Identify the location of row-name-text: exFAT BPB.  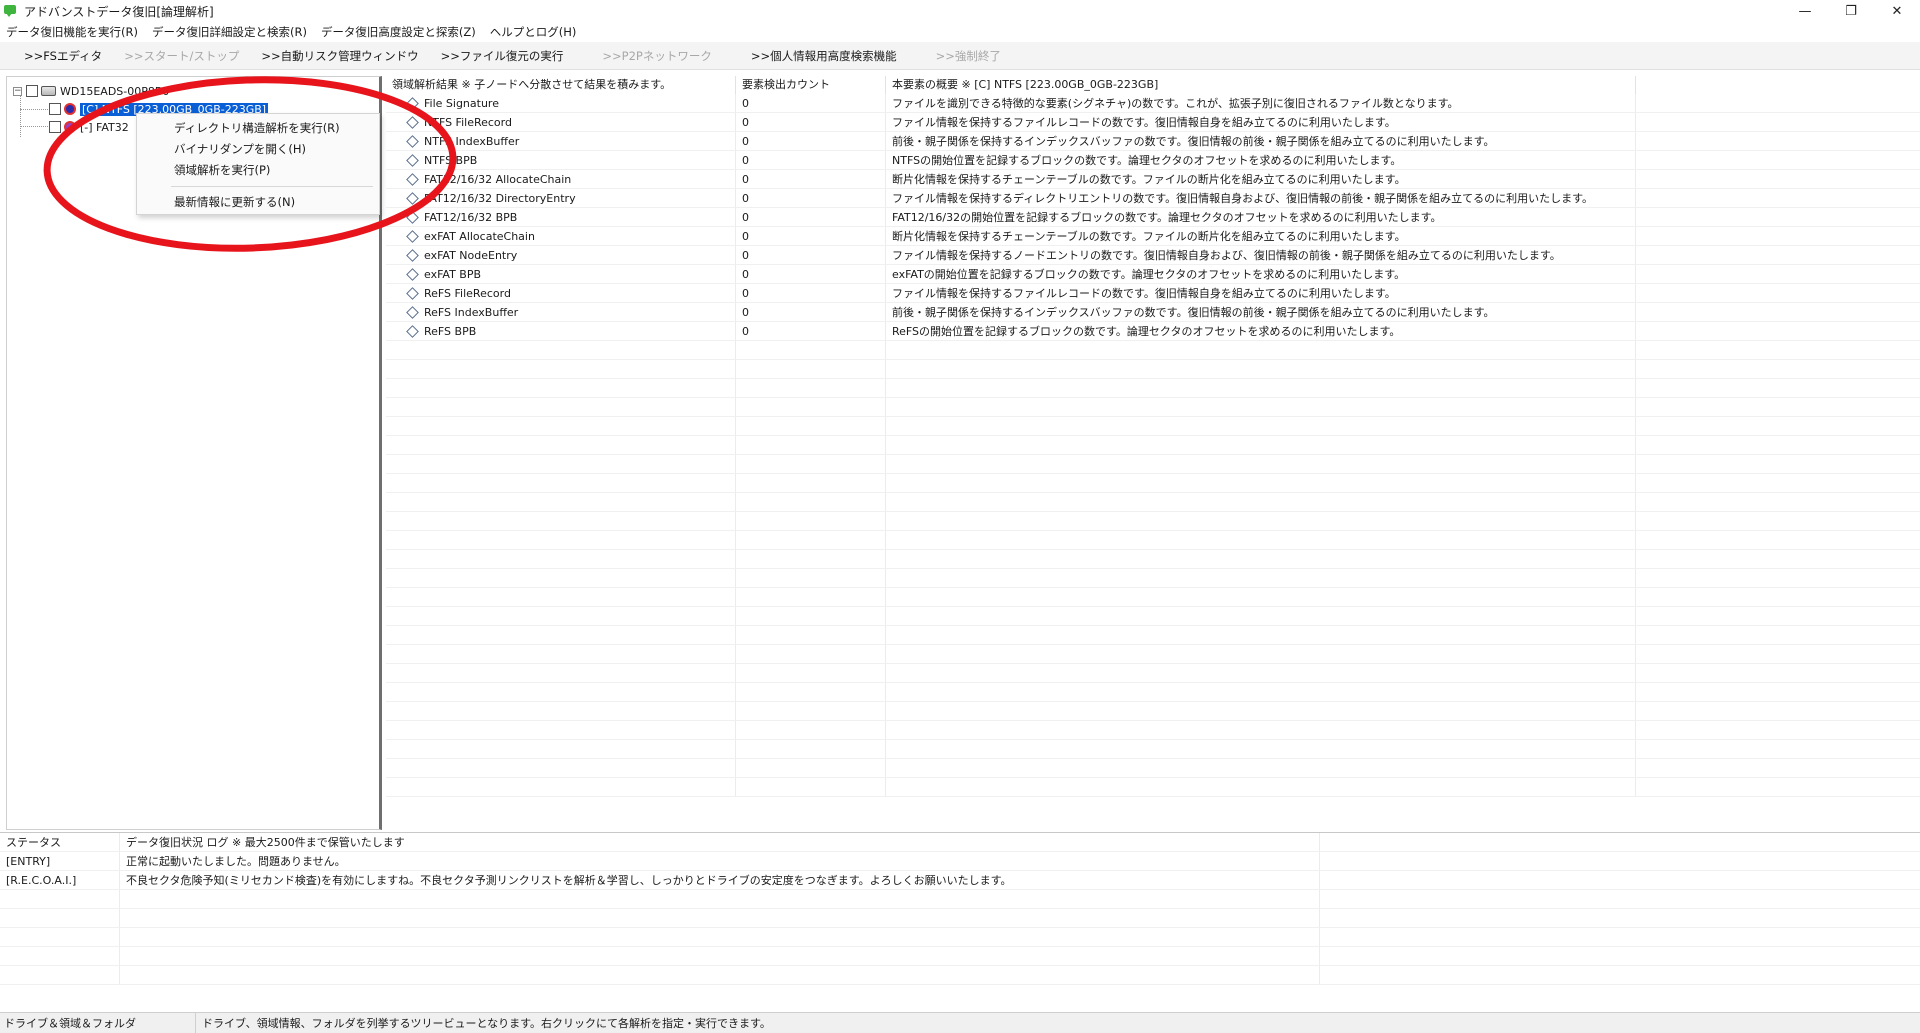
(453, 274).